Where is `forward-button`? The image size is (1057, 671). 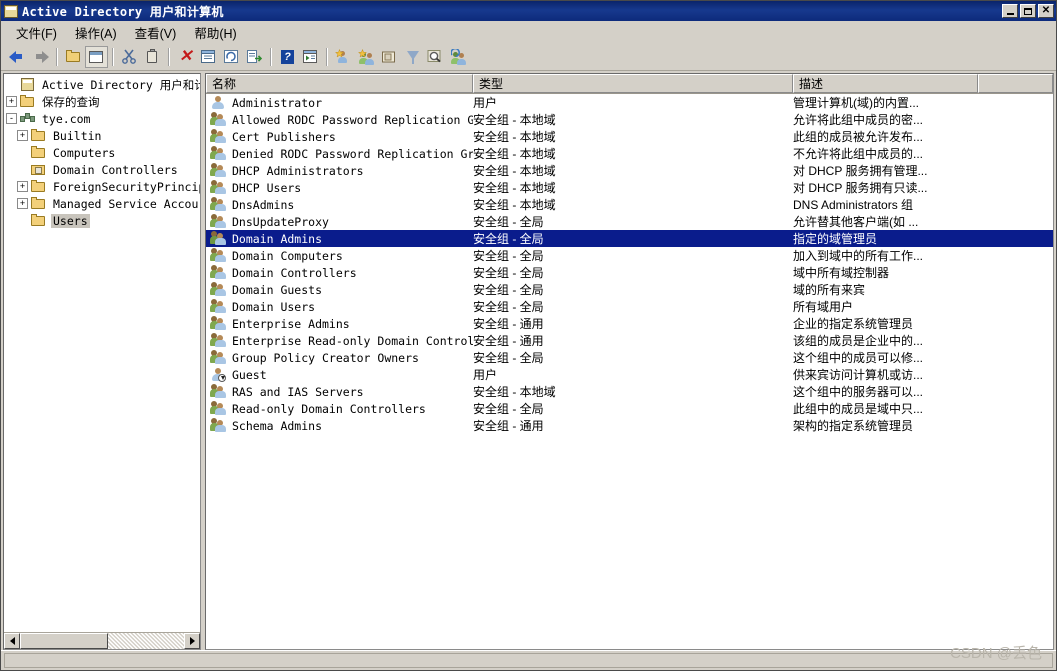
forward-button is located at coordinates (40, 57).